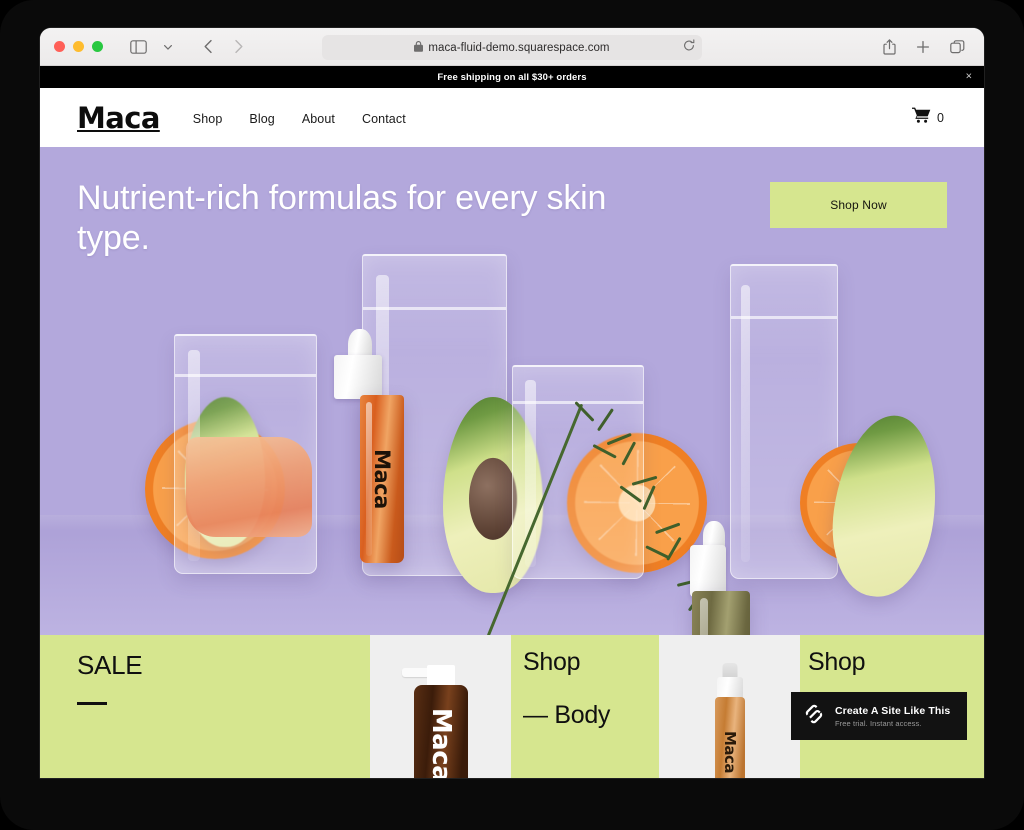 Image resolution: width=1024 pixels, height=830 pixels. I want to click on pump-bottle: Maca, so click(440, 731).